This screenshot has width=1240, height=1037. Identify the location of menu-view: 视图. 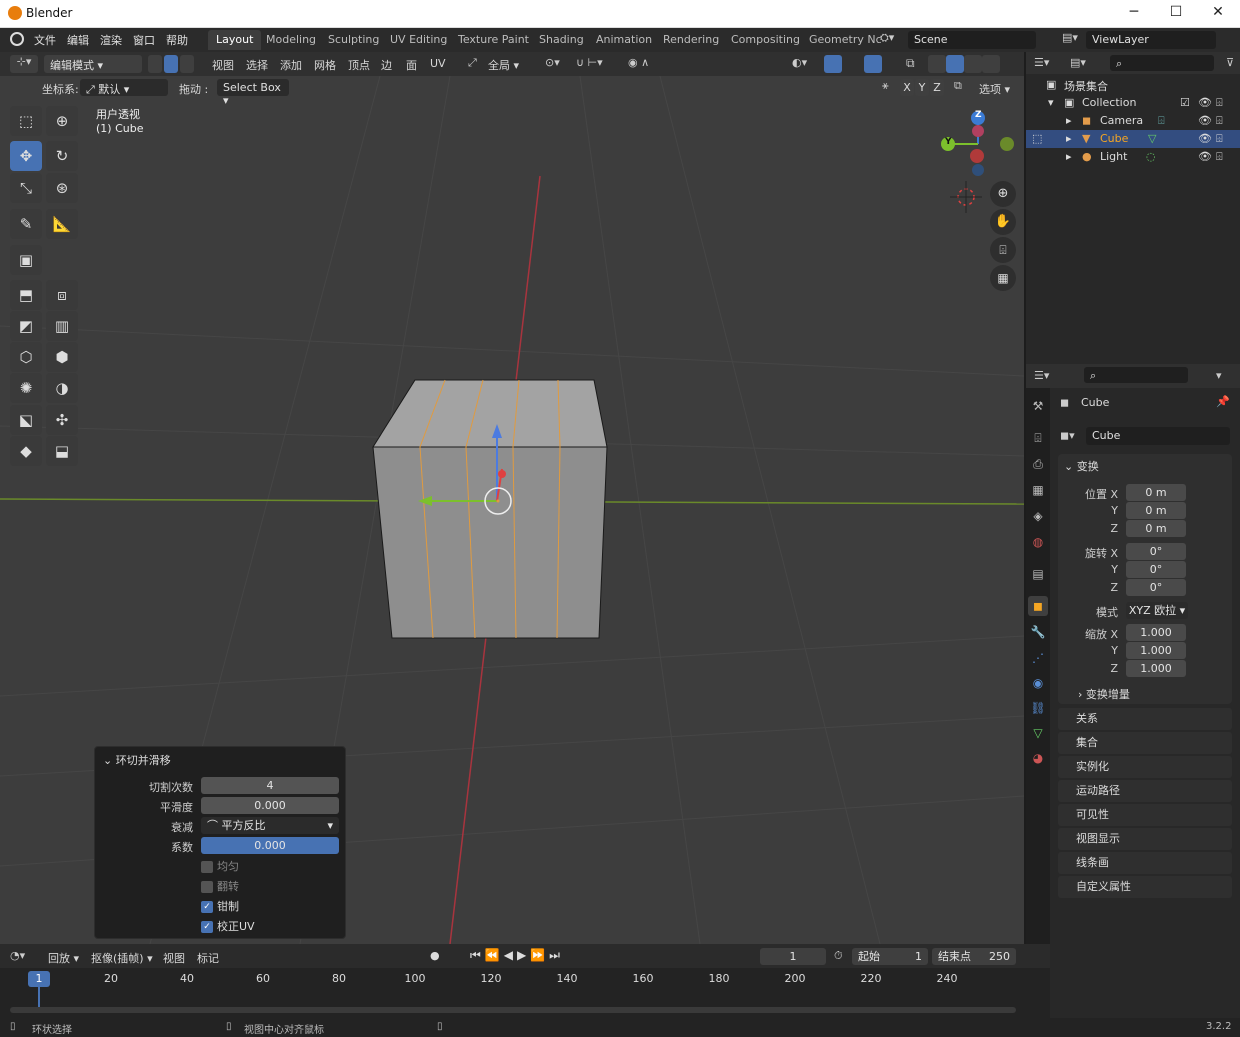
(223, 65).